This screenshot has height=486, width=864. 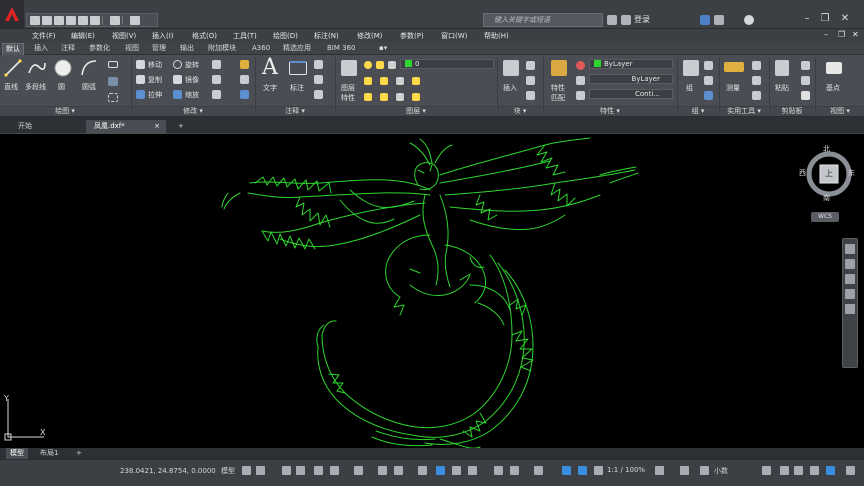 What do you see at coordinates (612, 20) in the screenshot?
I see `binoculars-icon` at bounding box center [612, 20].